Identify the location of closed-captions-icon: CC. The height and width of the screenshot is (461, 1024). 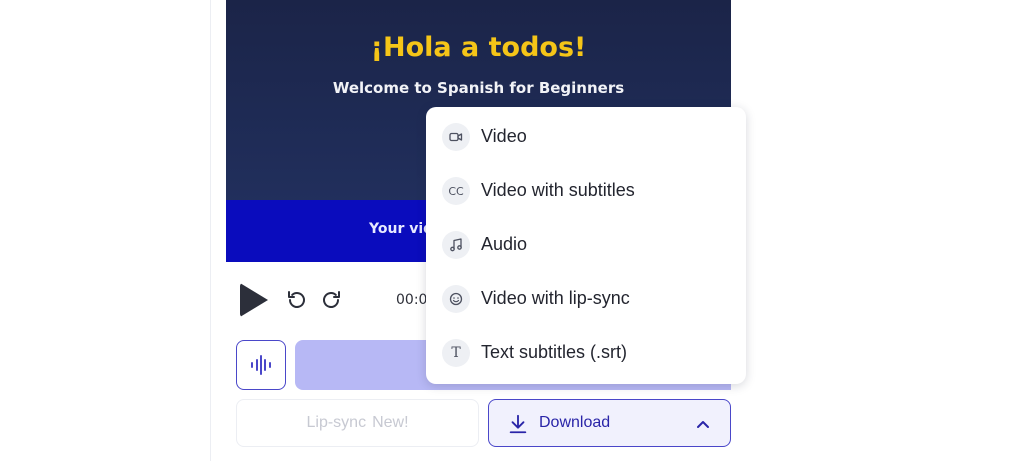
(456, 191).